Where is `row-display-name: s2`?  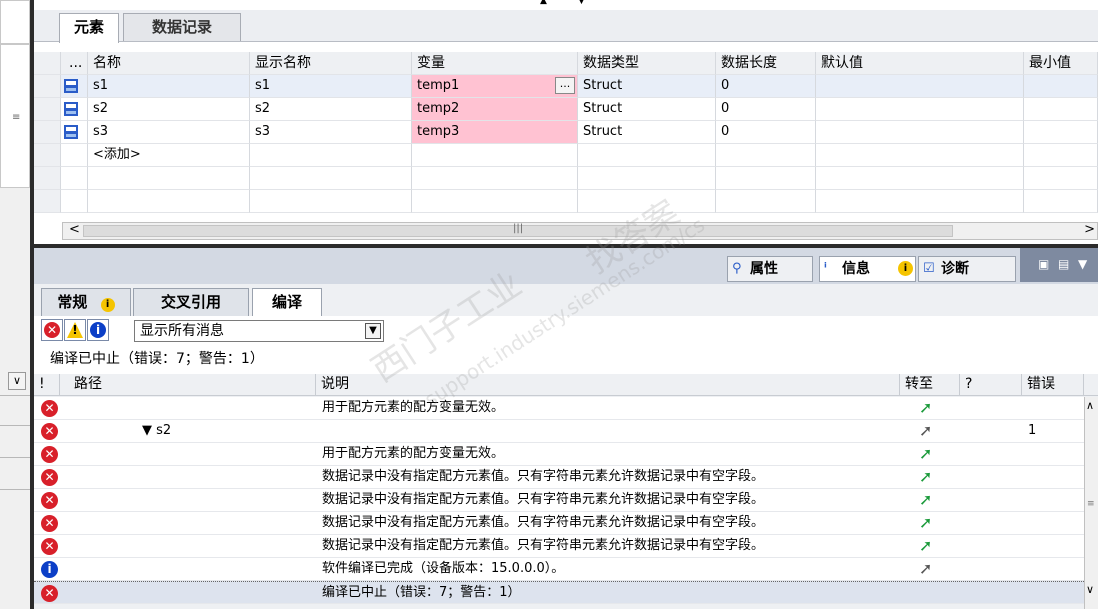
row-display-name: s2 is located at coordinates (331, 109).